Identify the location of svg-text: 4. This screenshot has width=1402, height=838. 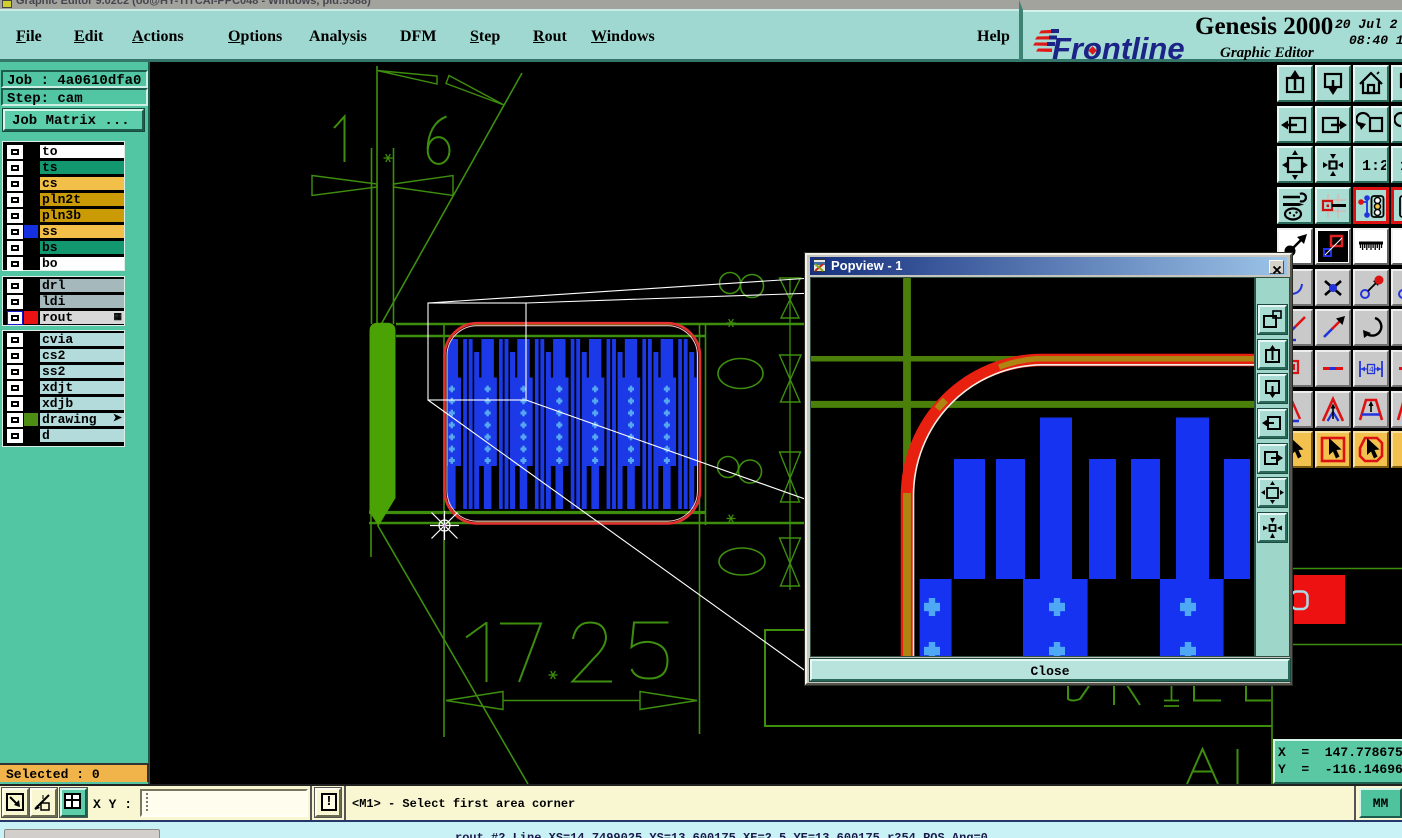
(1371, 370).